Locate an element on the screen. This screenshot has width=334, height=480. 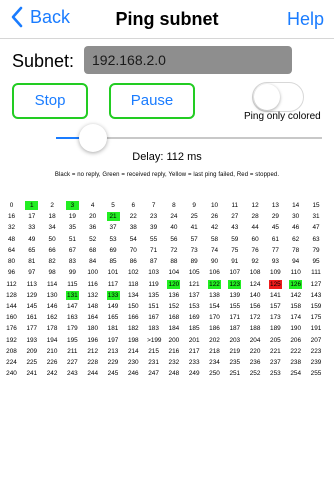
ip-cell: 113 is located at coordinates (31, 284).